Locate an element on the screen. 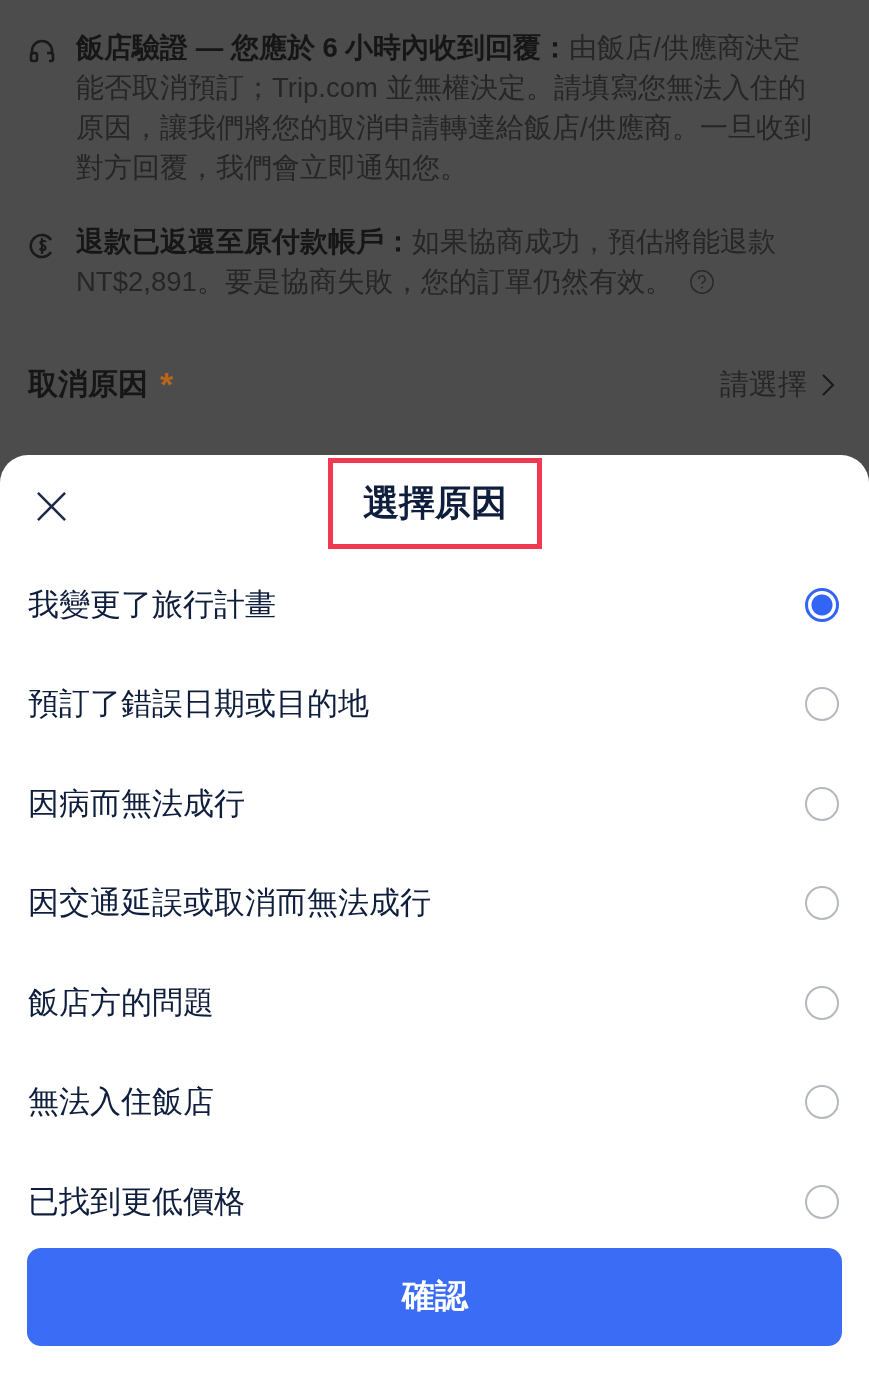 The image size is (869, 1376). chevron-icon is located at coordinates (828, 384).